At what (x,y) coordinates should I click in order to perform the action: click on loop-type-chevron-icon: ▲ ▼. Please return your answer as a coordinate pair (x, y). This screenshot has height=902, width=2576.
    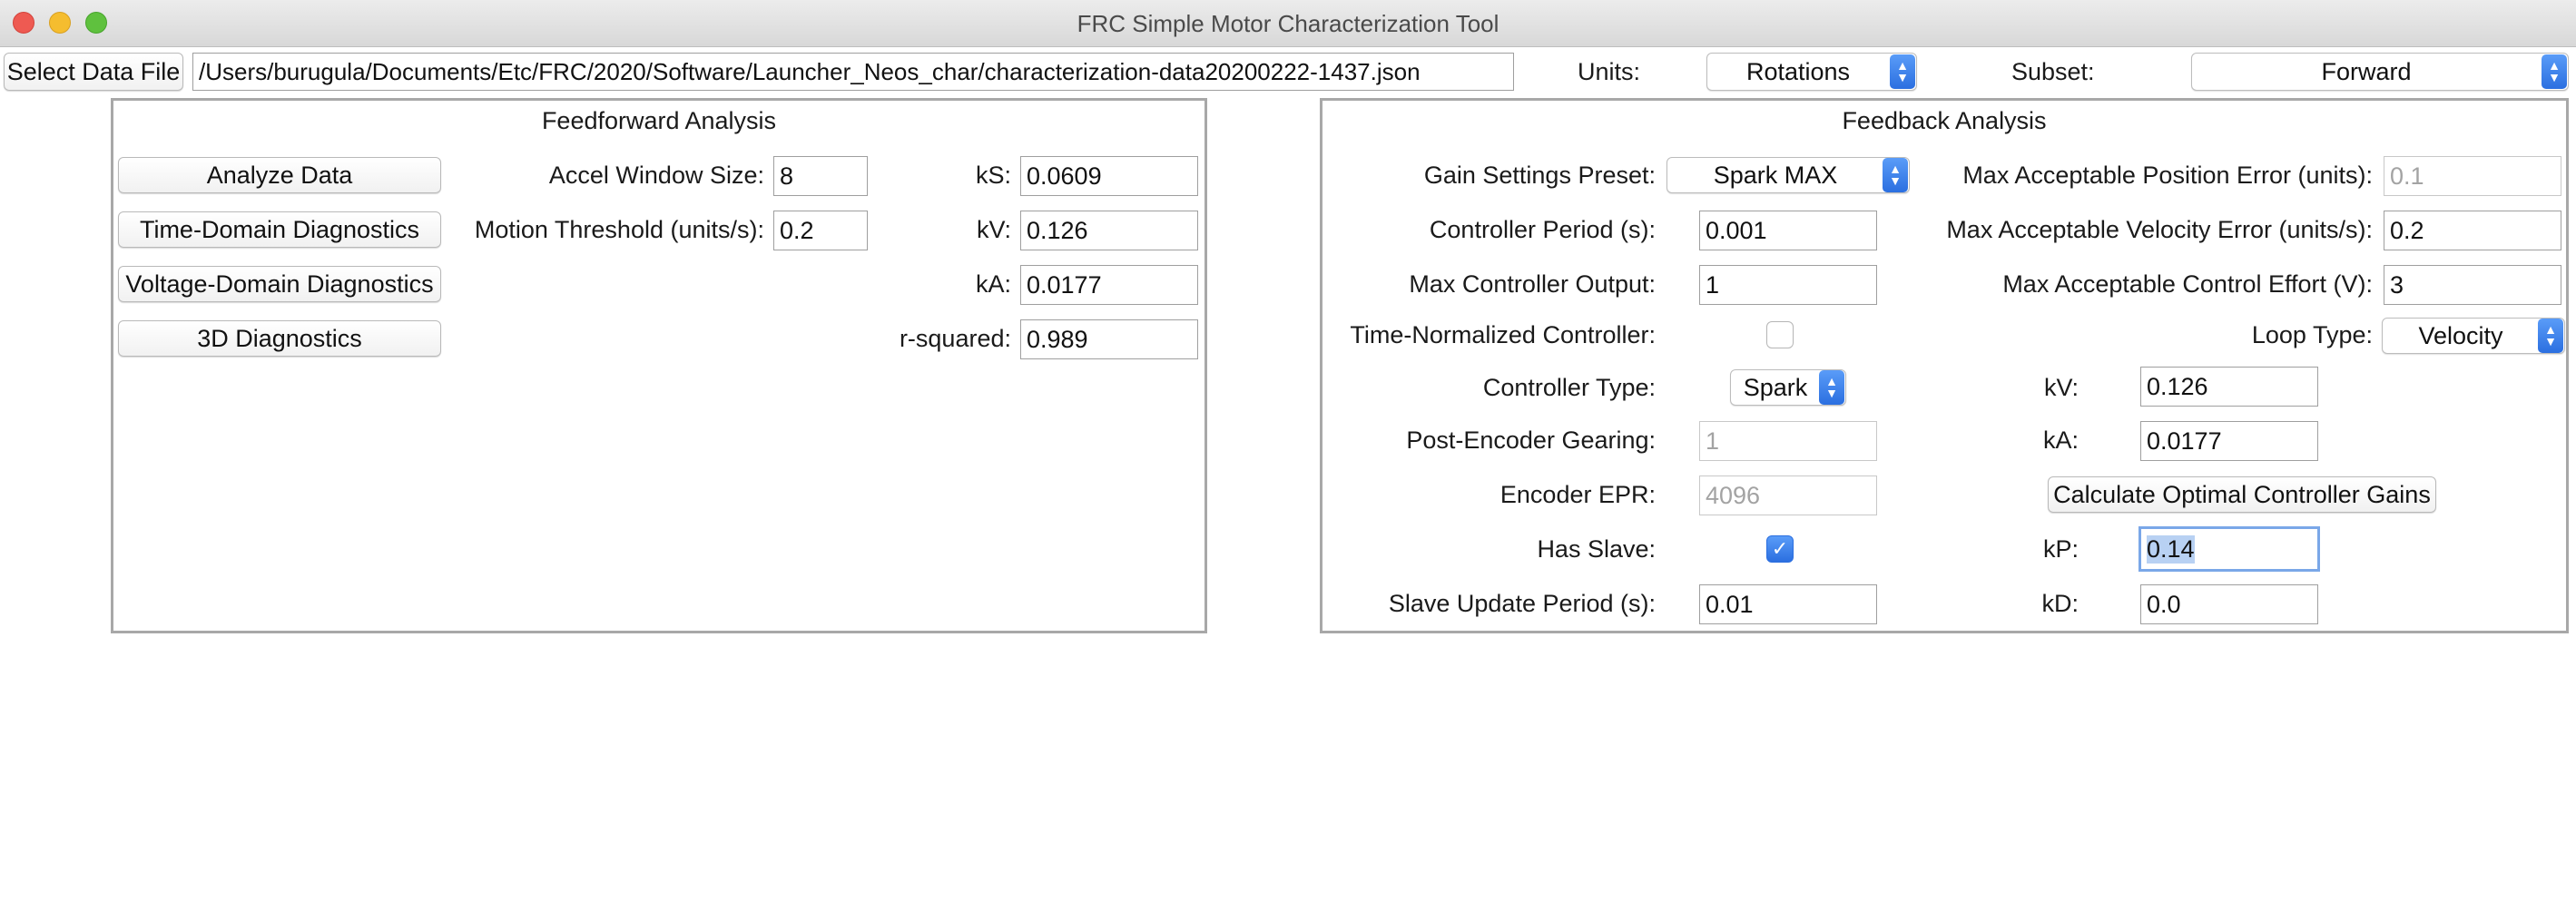
    Looking at the image, I should click on (2550, 336).